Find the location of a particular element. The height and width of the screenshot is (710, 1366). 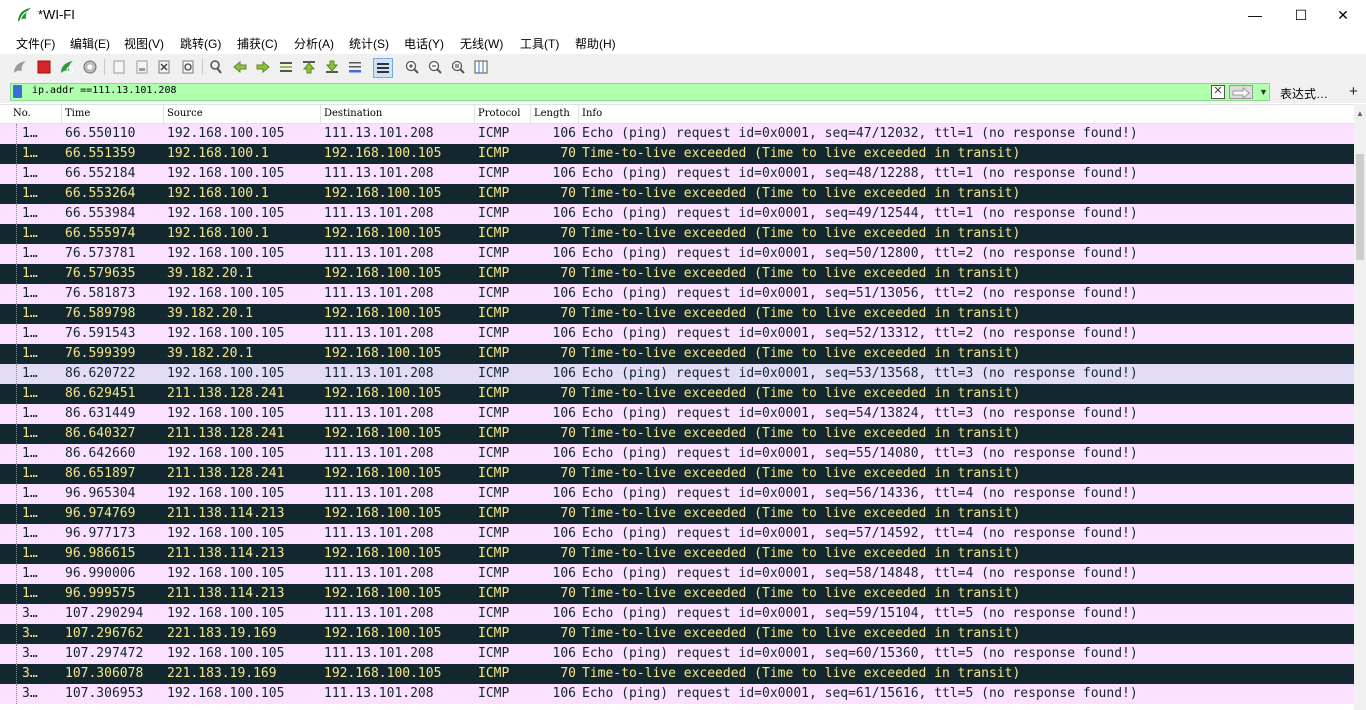

open-file-icon is located at coordinates (119, 67).